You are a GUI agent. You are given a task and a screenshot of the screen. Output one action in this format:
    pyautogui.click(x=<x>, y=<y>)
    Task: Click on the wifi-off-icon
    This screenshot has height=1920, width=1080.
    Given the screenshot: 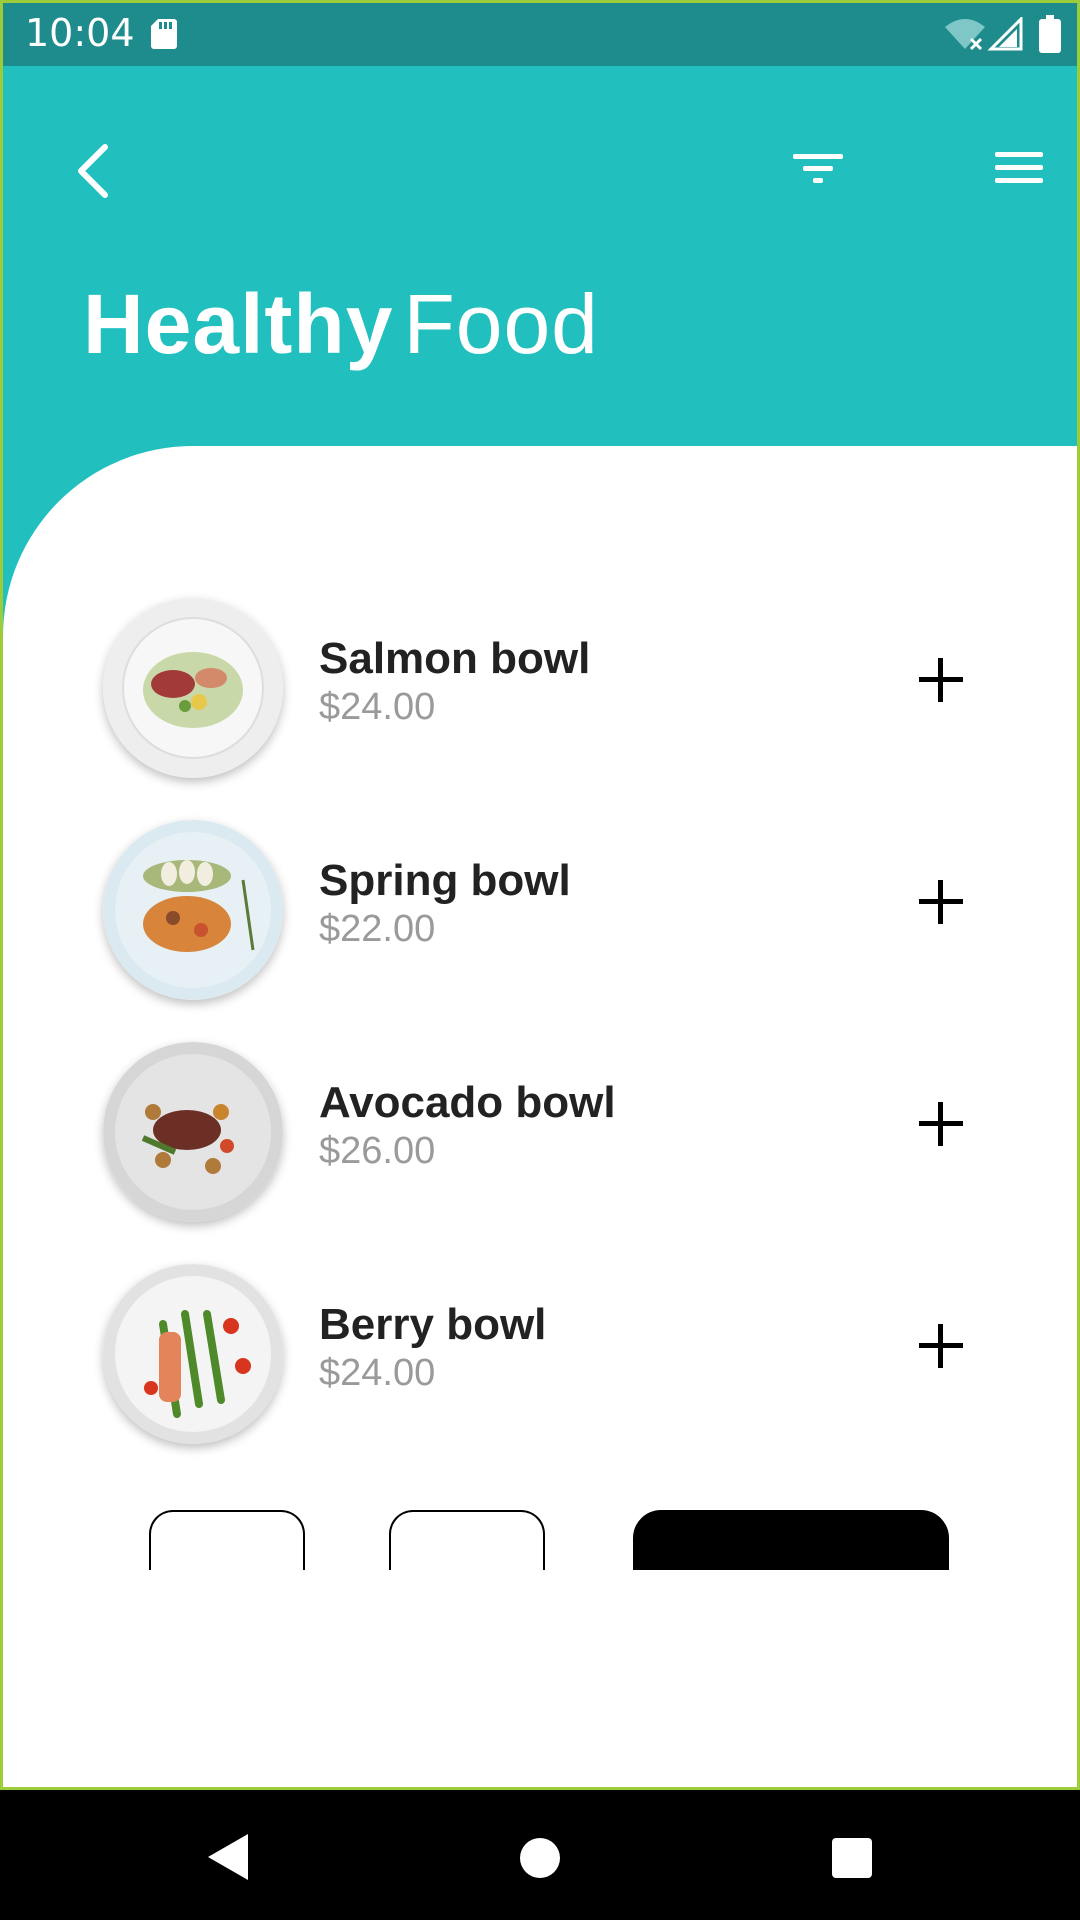 What is the action you would take?
    pyautogui.click(x=965, y=35)
    